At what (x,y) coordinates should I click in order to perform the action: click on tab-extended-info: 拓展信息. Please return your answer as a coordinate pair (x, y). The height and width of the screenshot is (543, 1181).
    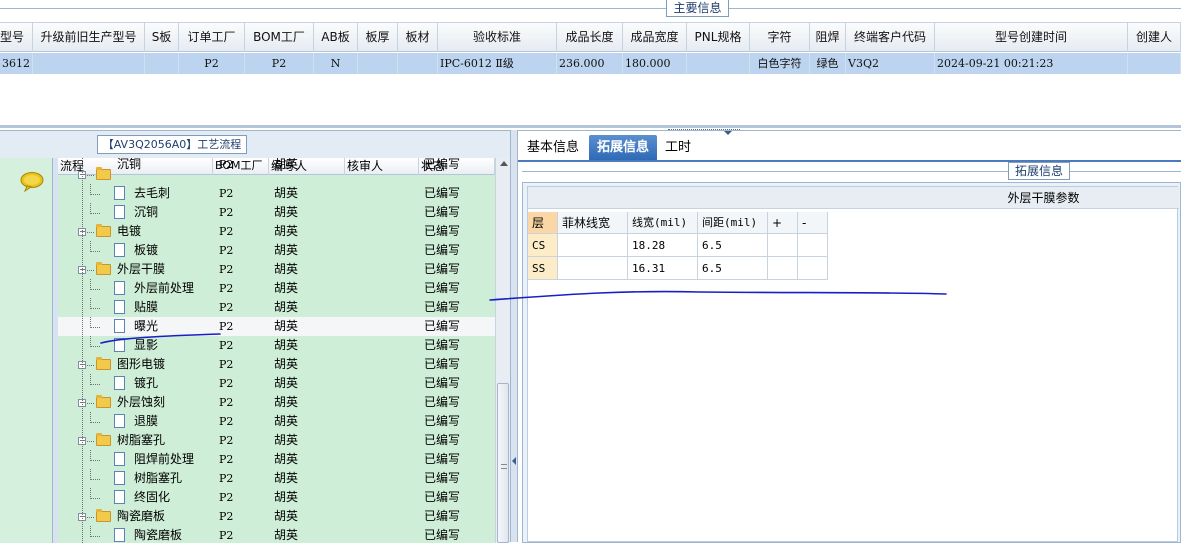
    Looking at the image, I should click on (623, 147).